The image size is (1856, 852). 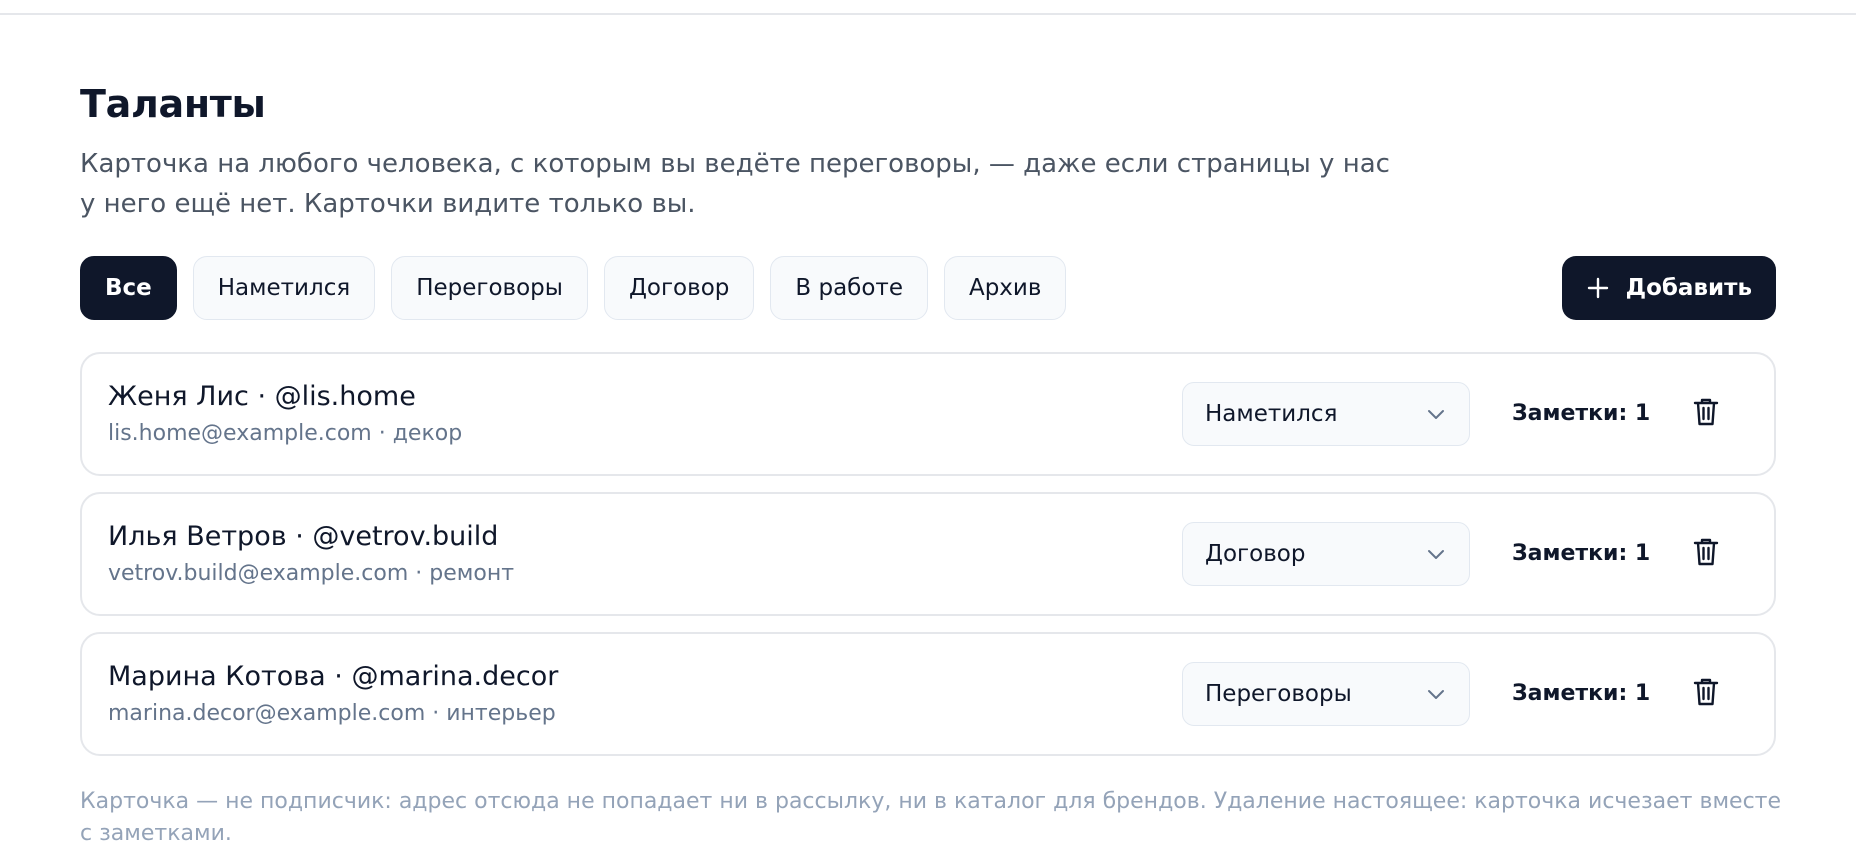 What do you see at coordinates (285, 433) in the screenshot?
I see `talent-meta: lis.home@example.com · декор` at bounding box center [285, 433].